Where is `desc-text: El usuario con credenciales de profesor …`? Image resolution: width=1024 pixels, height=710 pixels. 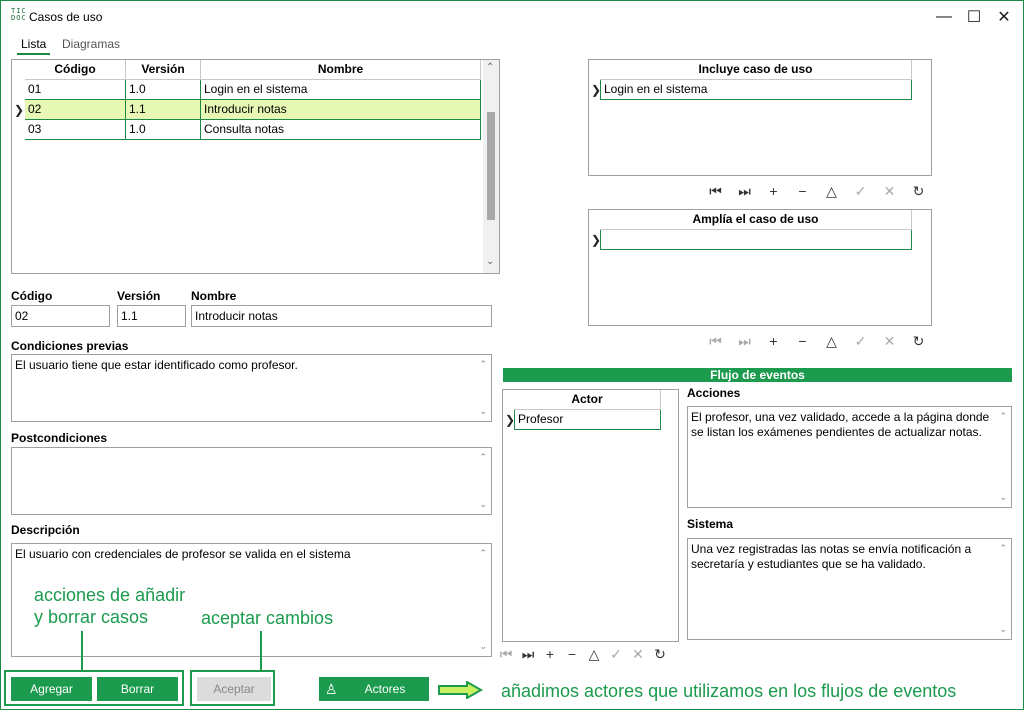 desc-text: El usuario con credenciales de profesor … is located at coordinates (183, 554).